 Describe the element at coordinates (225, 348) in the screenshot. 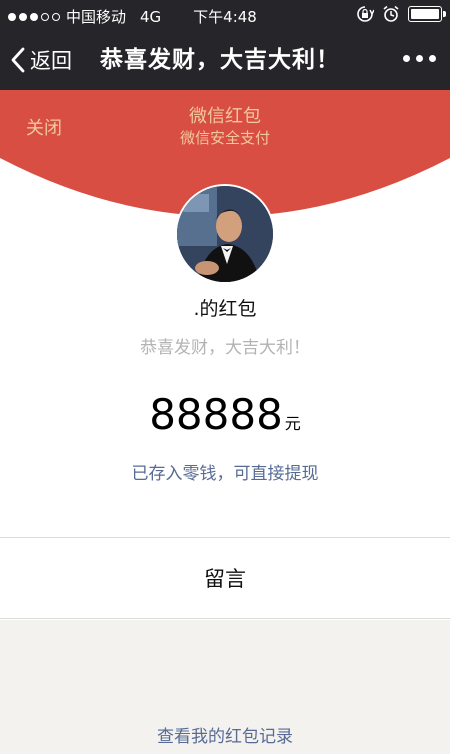

I see `greeting-message: 恭喜发财，大吉大利！` at that location.